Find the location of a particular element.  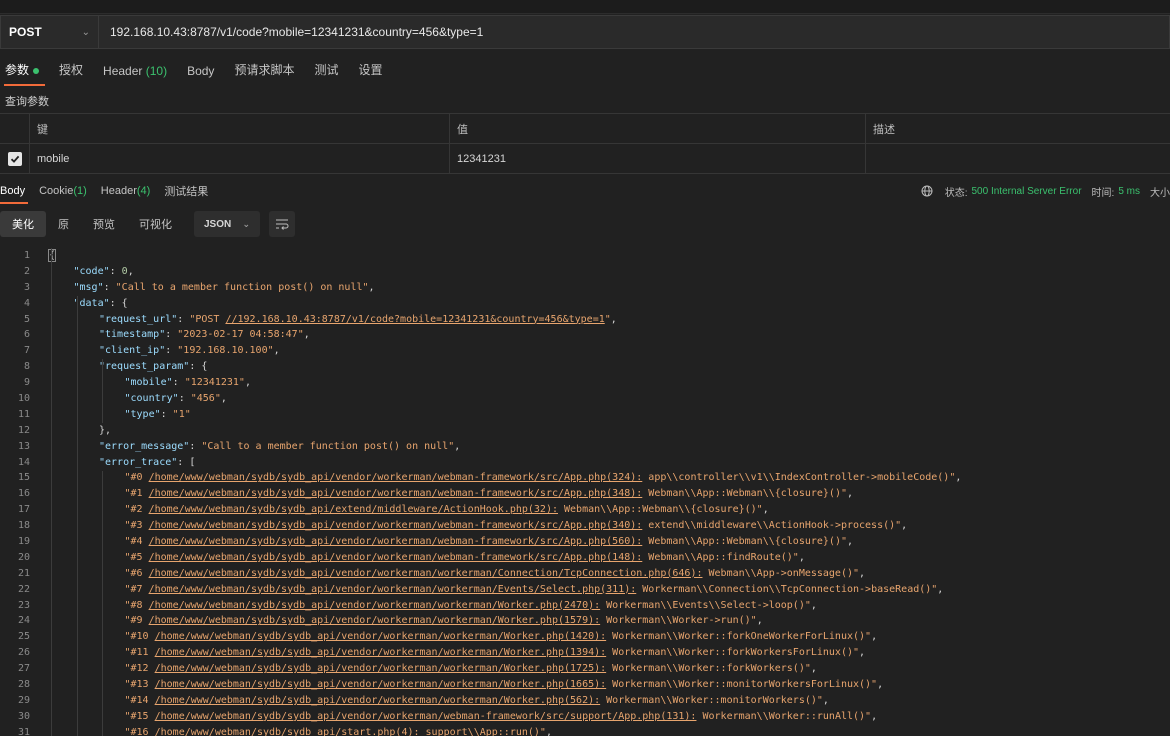

tab-2: Header (10) is located at coordinates (135, 75).